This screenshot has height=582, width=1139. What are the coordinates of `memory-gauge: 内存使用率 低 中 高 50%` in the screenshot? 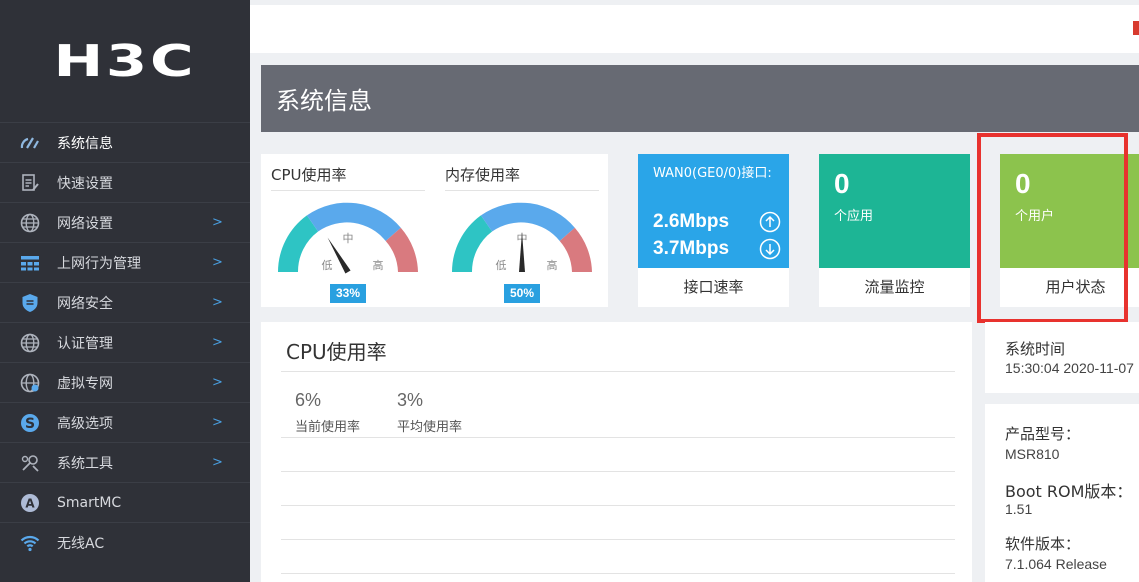 It's located at (522, 230).